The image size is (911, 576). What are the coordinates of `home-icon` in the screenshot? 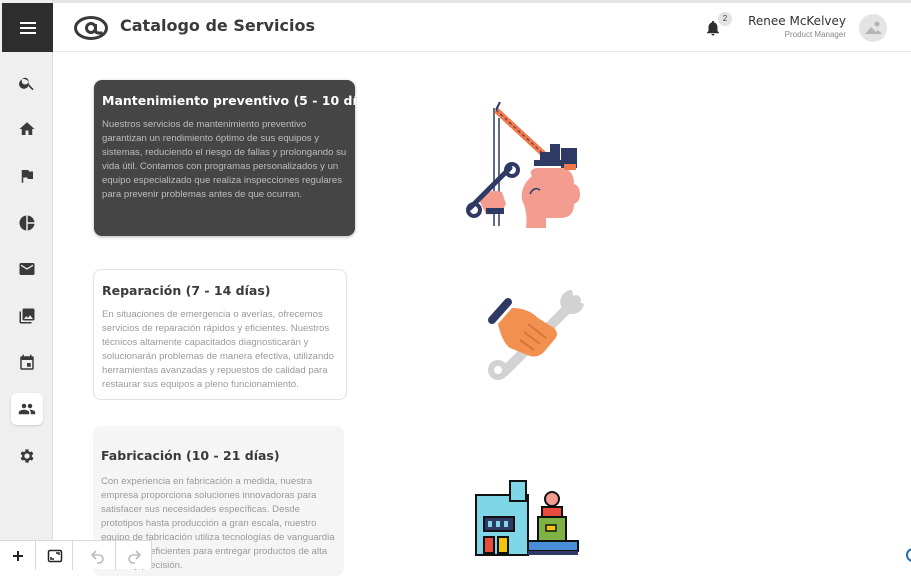 It's located at (27, 128).